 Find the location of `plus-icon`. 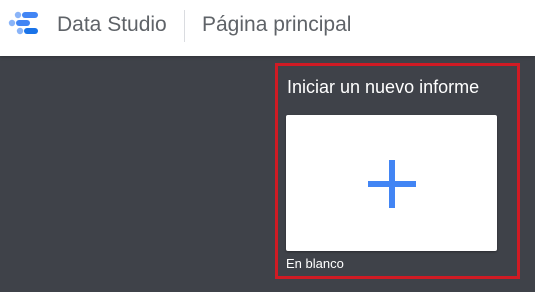

plus-icon is located at coordinates (392, 184).